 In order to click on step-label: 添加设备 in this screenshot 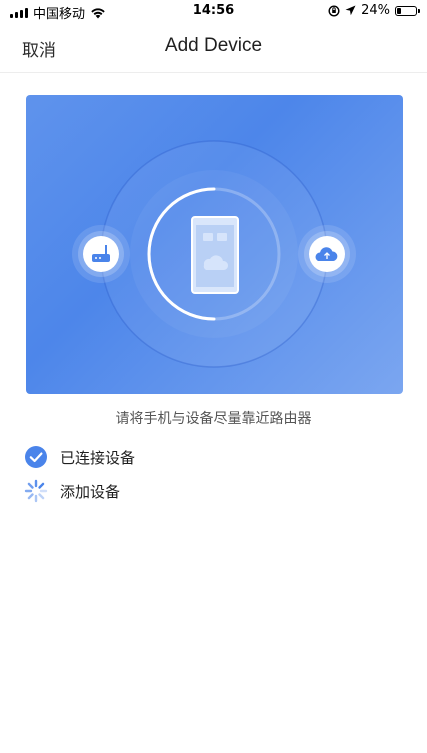, I will do `click(90, 491)`.